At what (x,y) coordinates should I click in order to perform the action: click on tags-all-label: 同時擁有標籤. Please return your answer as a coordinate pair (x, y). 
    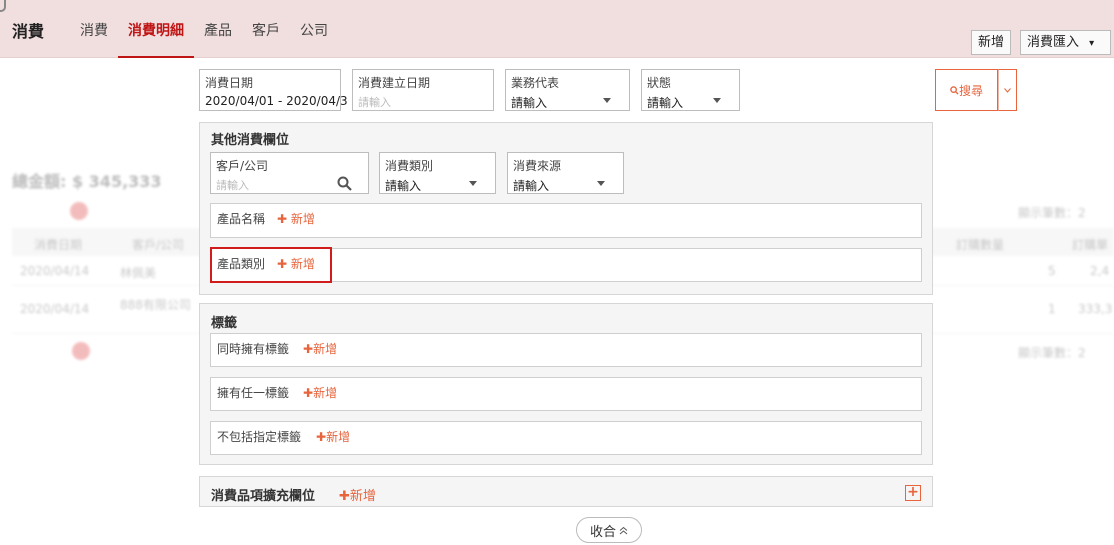
    Looking at the image, I should click on (253, 349).